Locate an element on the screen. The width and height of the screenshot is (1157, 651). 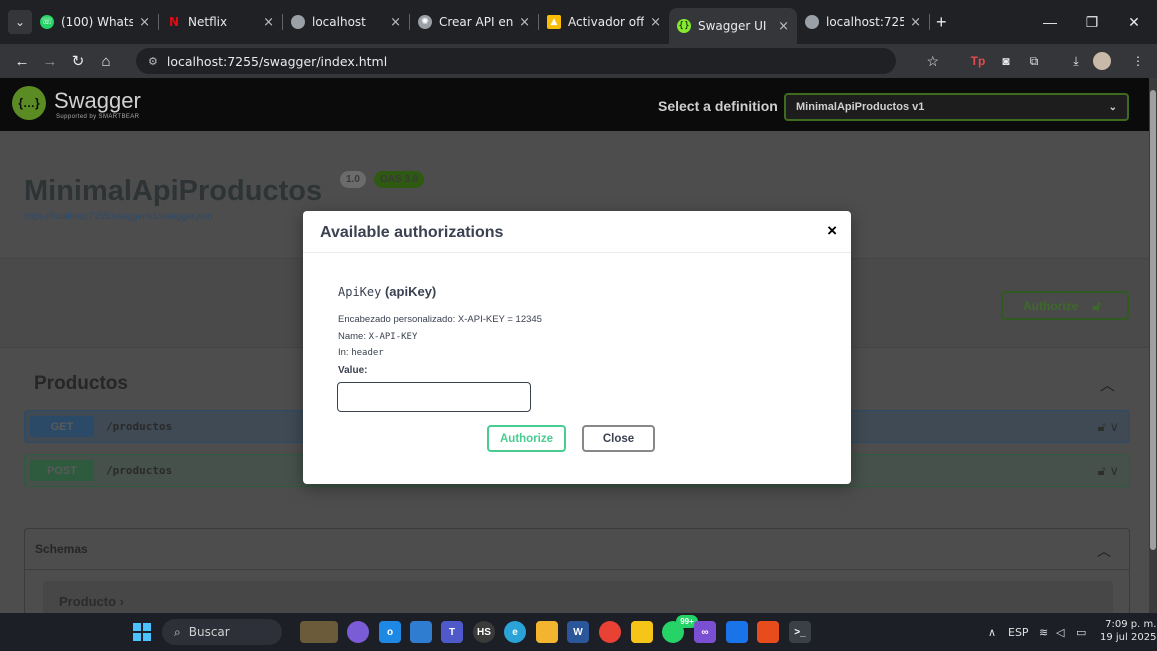
version-badge: 1.0 is located at coordinates (353, 179).